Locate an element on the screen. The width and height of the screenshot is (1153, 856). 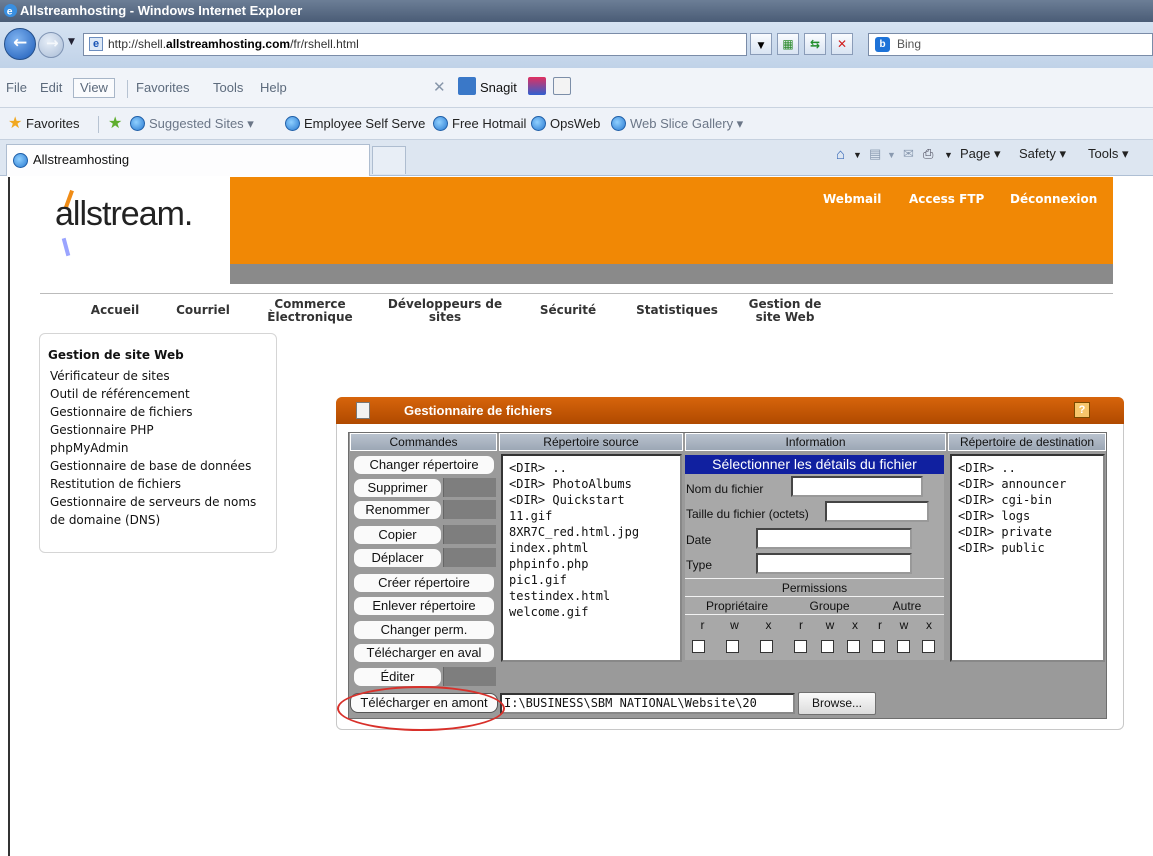
upload-file-path-field: I:\BUSINESS\SBM NATIONAL\Website\20 is located at coordinates (647, 703).